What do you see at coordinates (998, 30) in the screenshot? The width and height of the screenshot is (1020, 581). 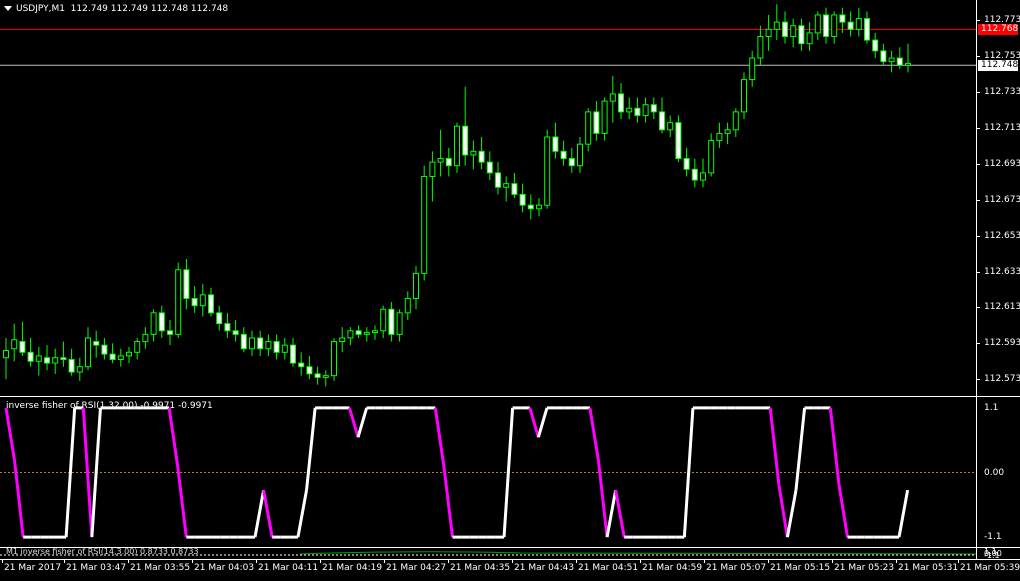 I see `ask-price-box: 112.768` at bounding box center [998, 30].